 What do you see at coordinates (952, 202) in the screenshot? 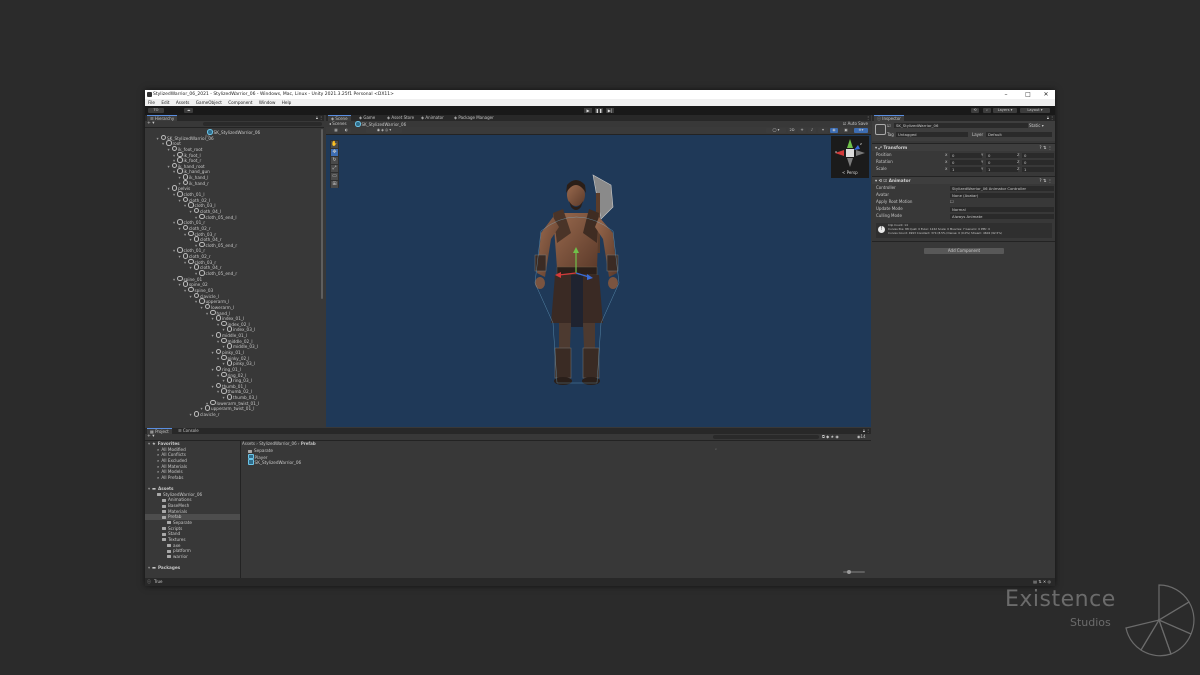
I see `apply-root-motion-checkbox: ☐` at bounding box center [952, 202].